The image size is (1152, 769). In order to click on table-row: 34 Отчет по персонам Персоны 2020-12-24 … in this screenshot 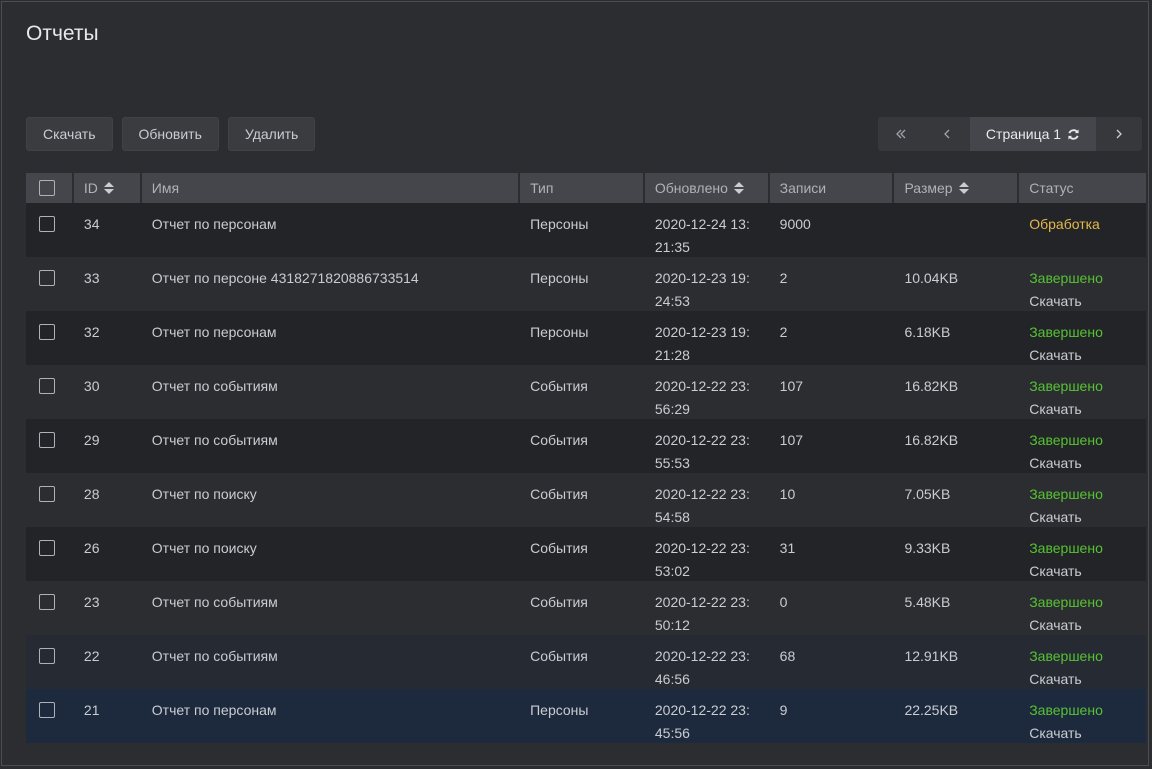, I will do `click(586, 230)`.